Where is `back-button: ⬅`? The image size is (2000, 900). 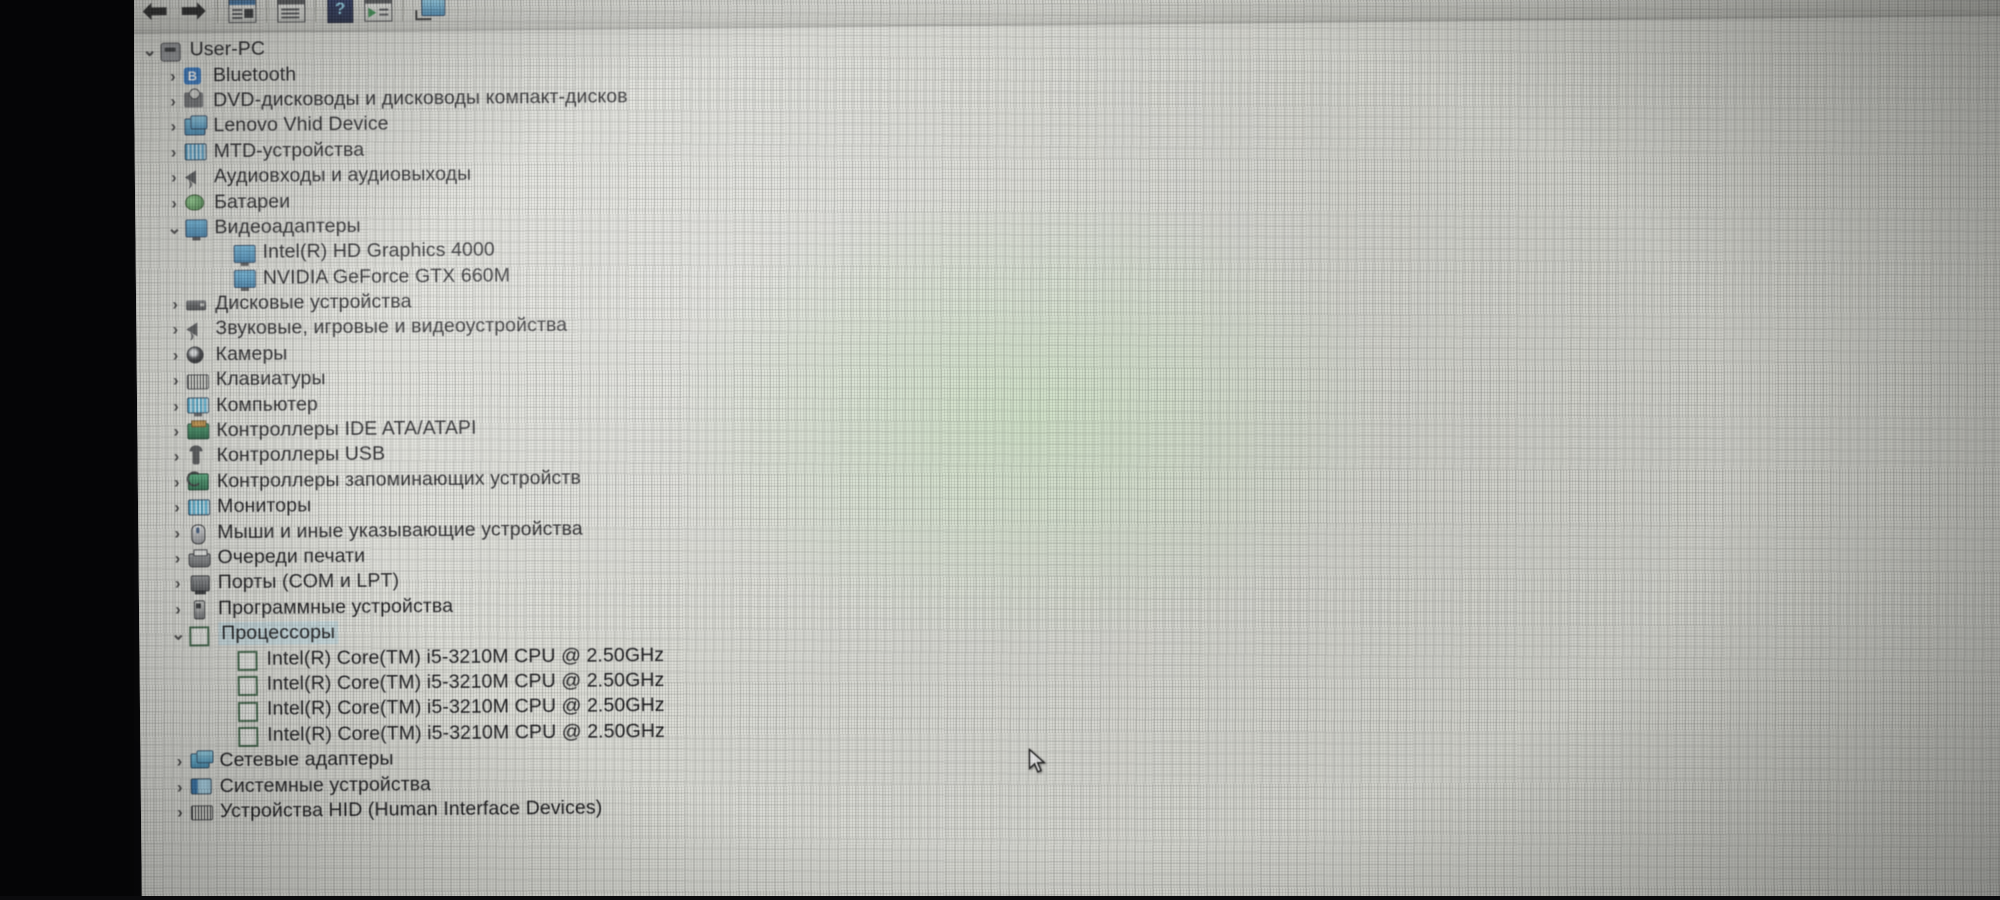 back-button: ⬅ is located at coordinates (155, 14).